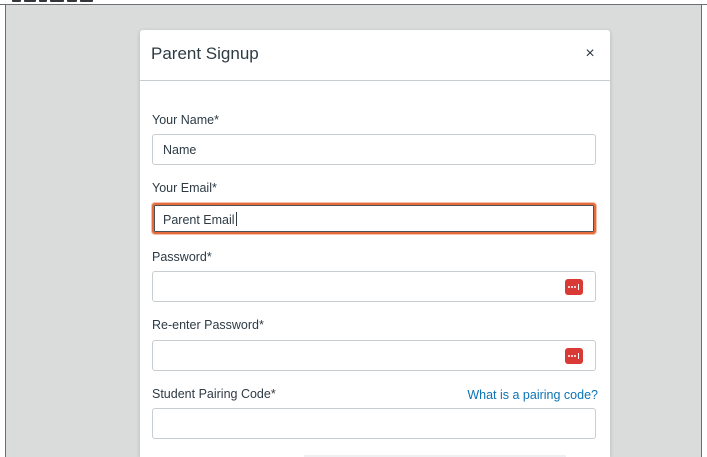  I want to click on email-field: Parent Email, so click(374, 218).